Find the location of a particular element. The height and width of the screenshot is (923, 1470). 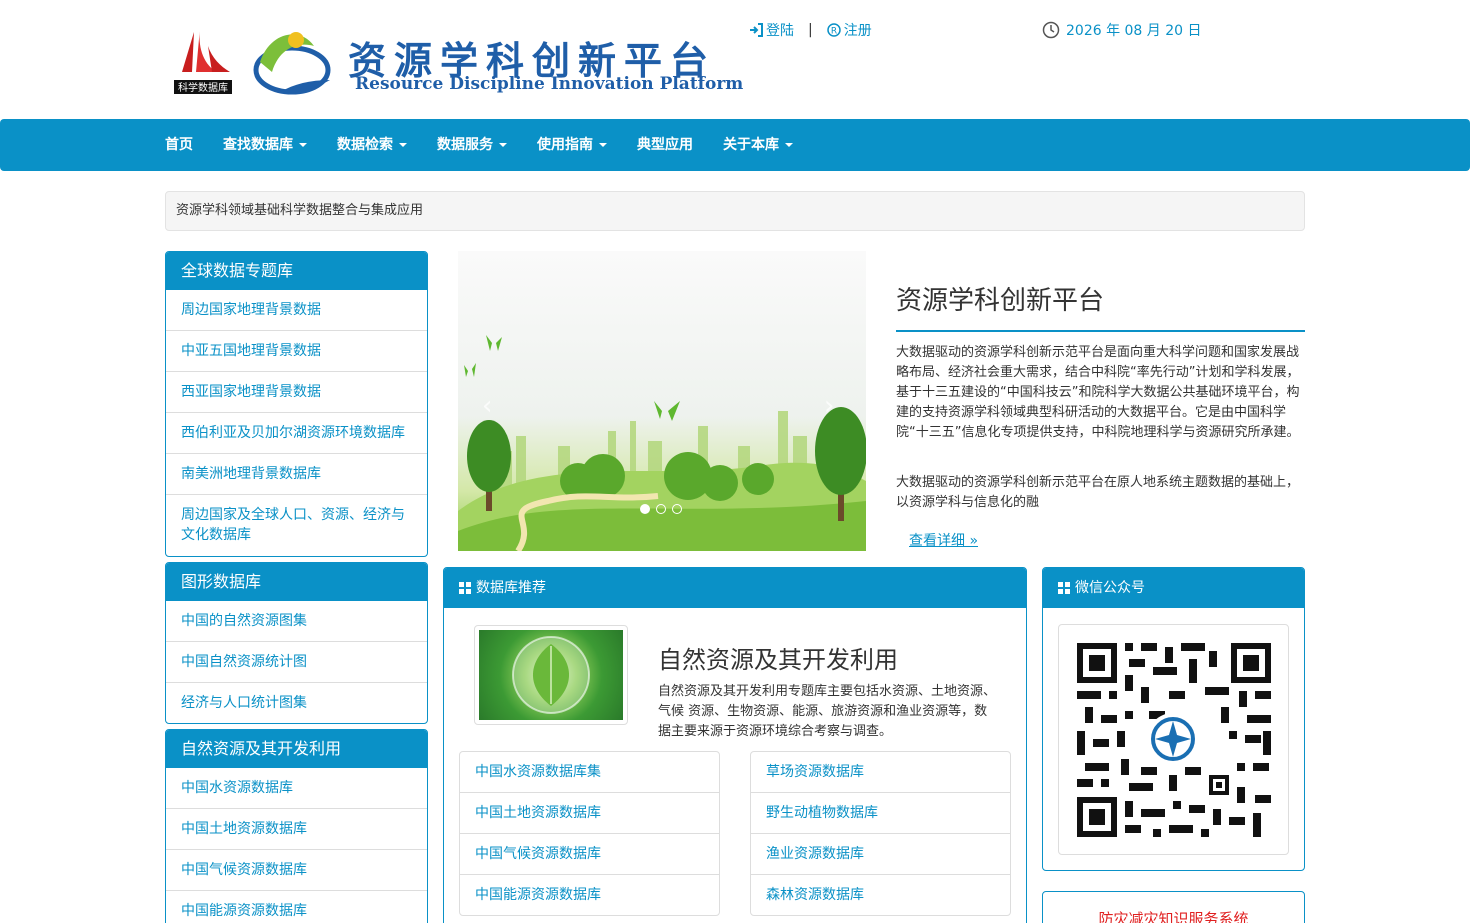

nav-home: 首页 is located at coordinates (179, 145).